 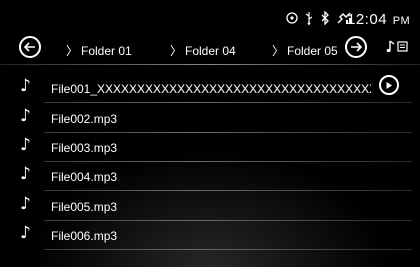 What do you see at coordinates (210, 235) in the screenshot?
I see `list-item: ♪ File006.mp3` at bounding box center [210, 235].